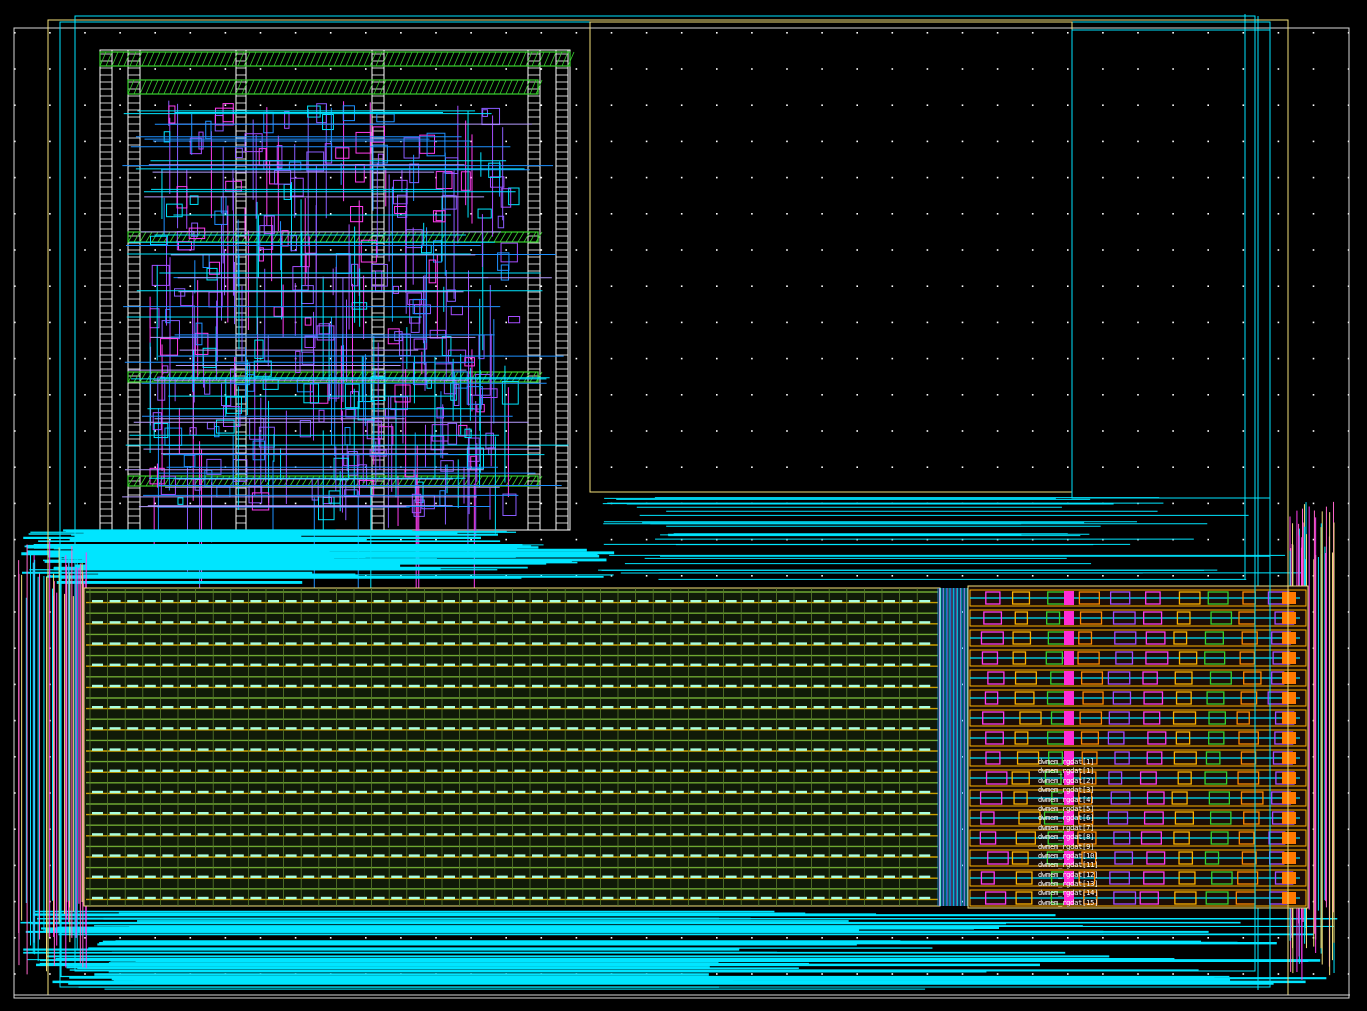 The image size is (1367, 1011). What do you see at coordinates (1083, 828) in the screenshot?
I see `pin-label: dwmem_rgdat[7]` at bounding box center [1083, 828].